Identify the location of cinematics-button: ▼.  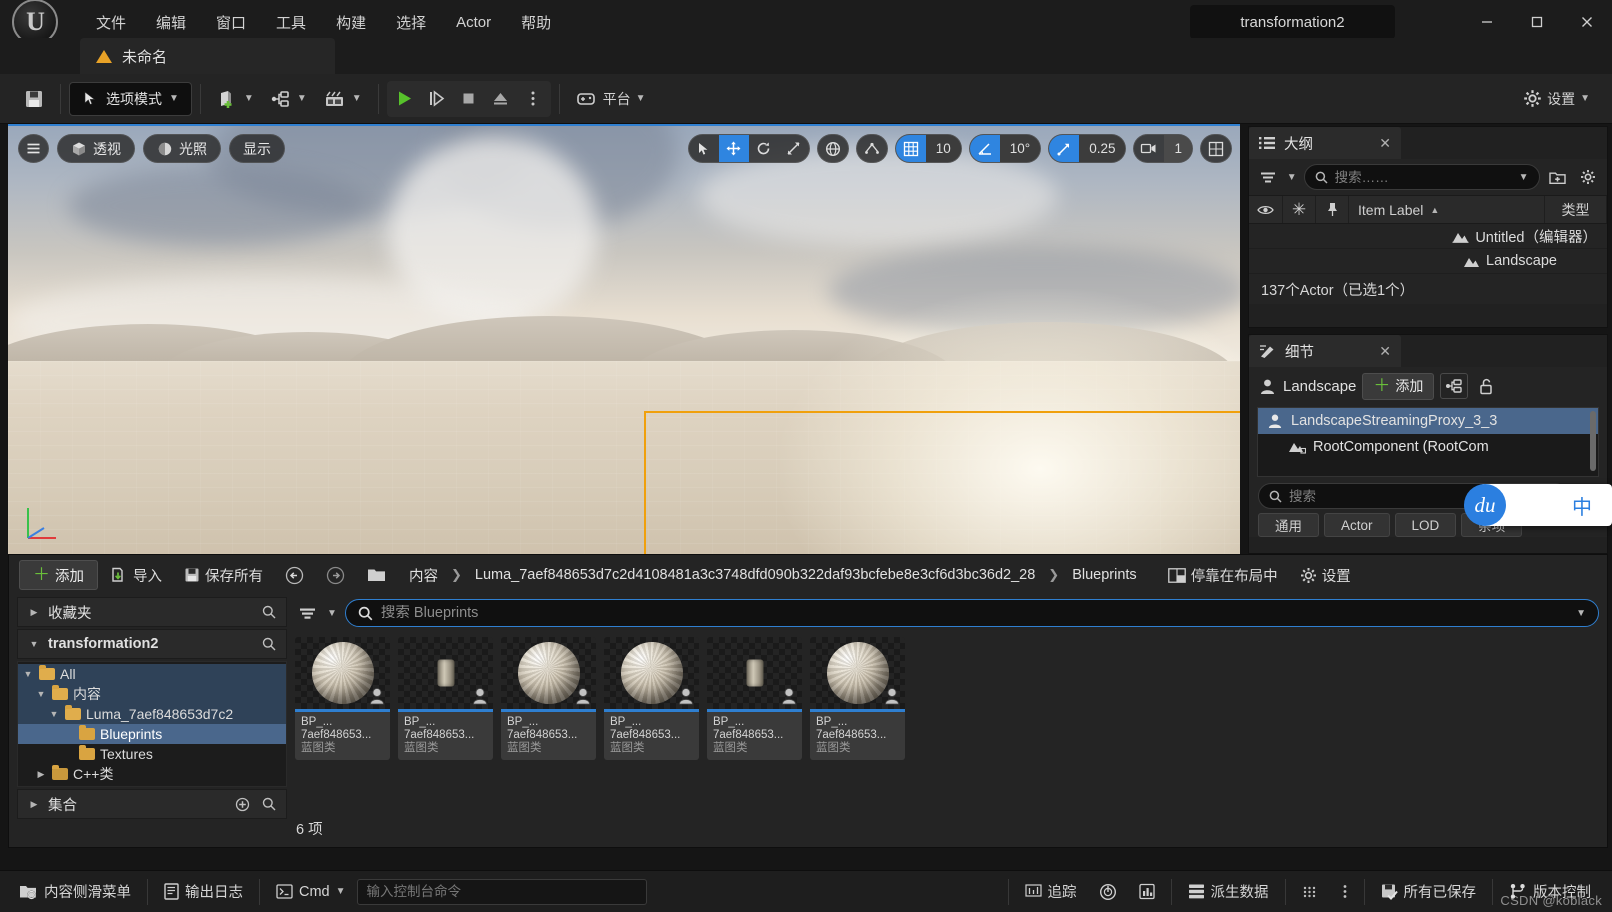
(342, 99).